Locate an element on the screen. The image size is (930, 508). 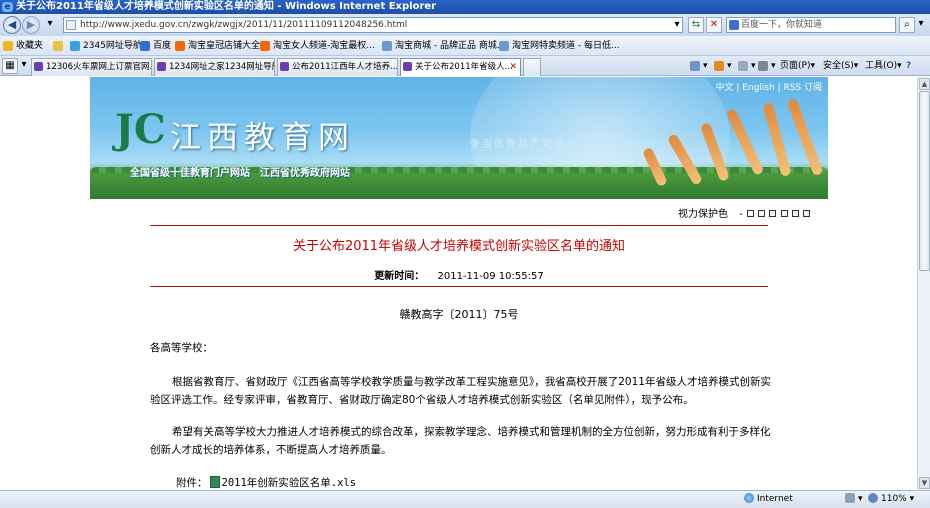
add-favorite-icon is located at coordinates (59, 46).